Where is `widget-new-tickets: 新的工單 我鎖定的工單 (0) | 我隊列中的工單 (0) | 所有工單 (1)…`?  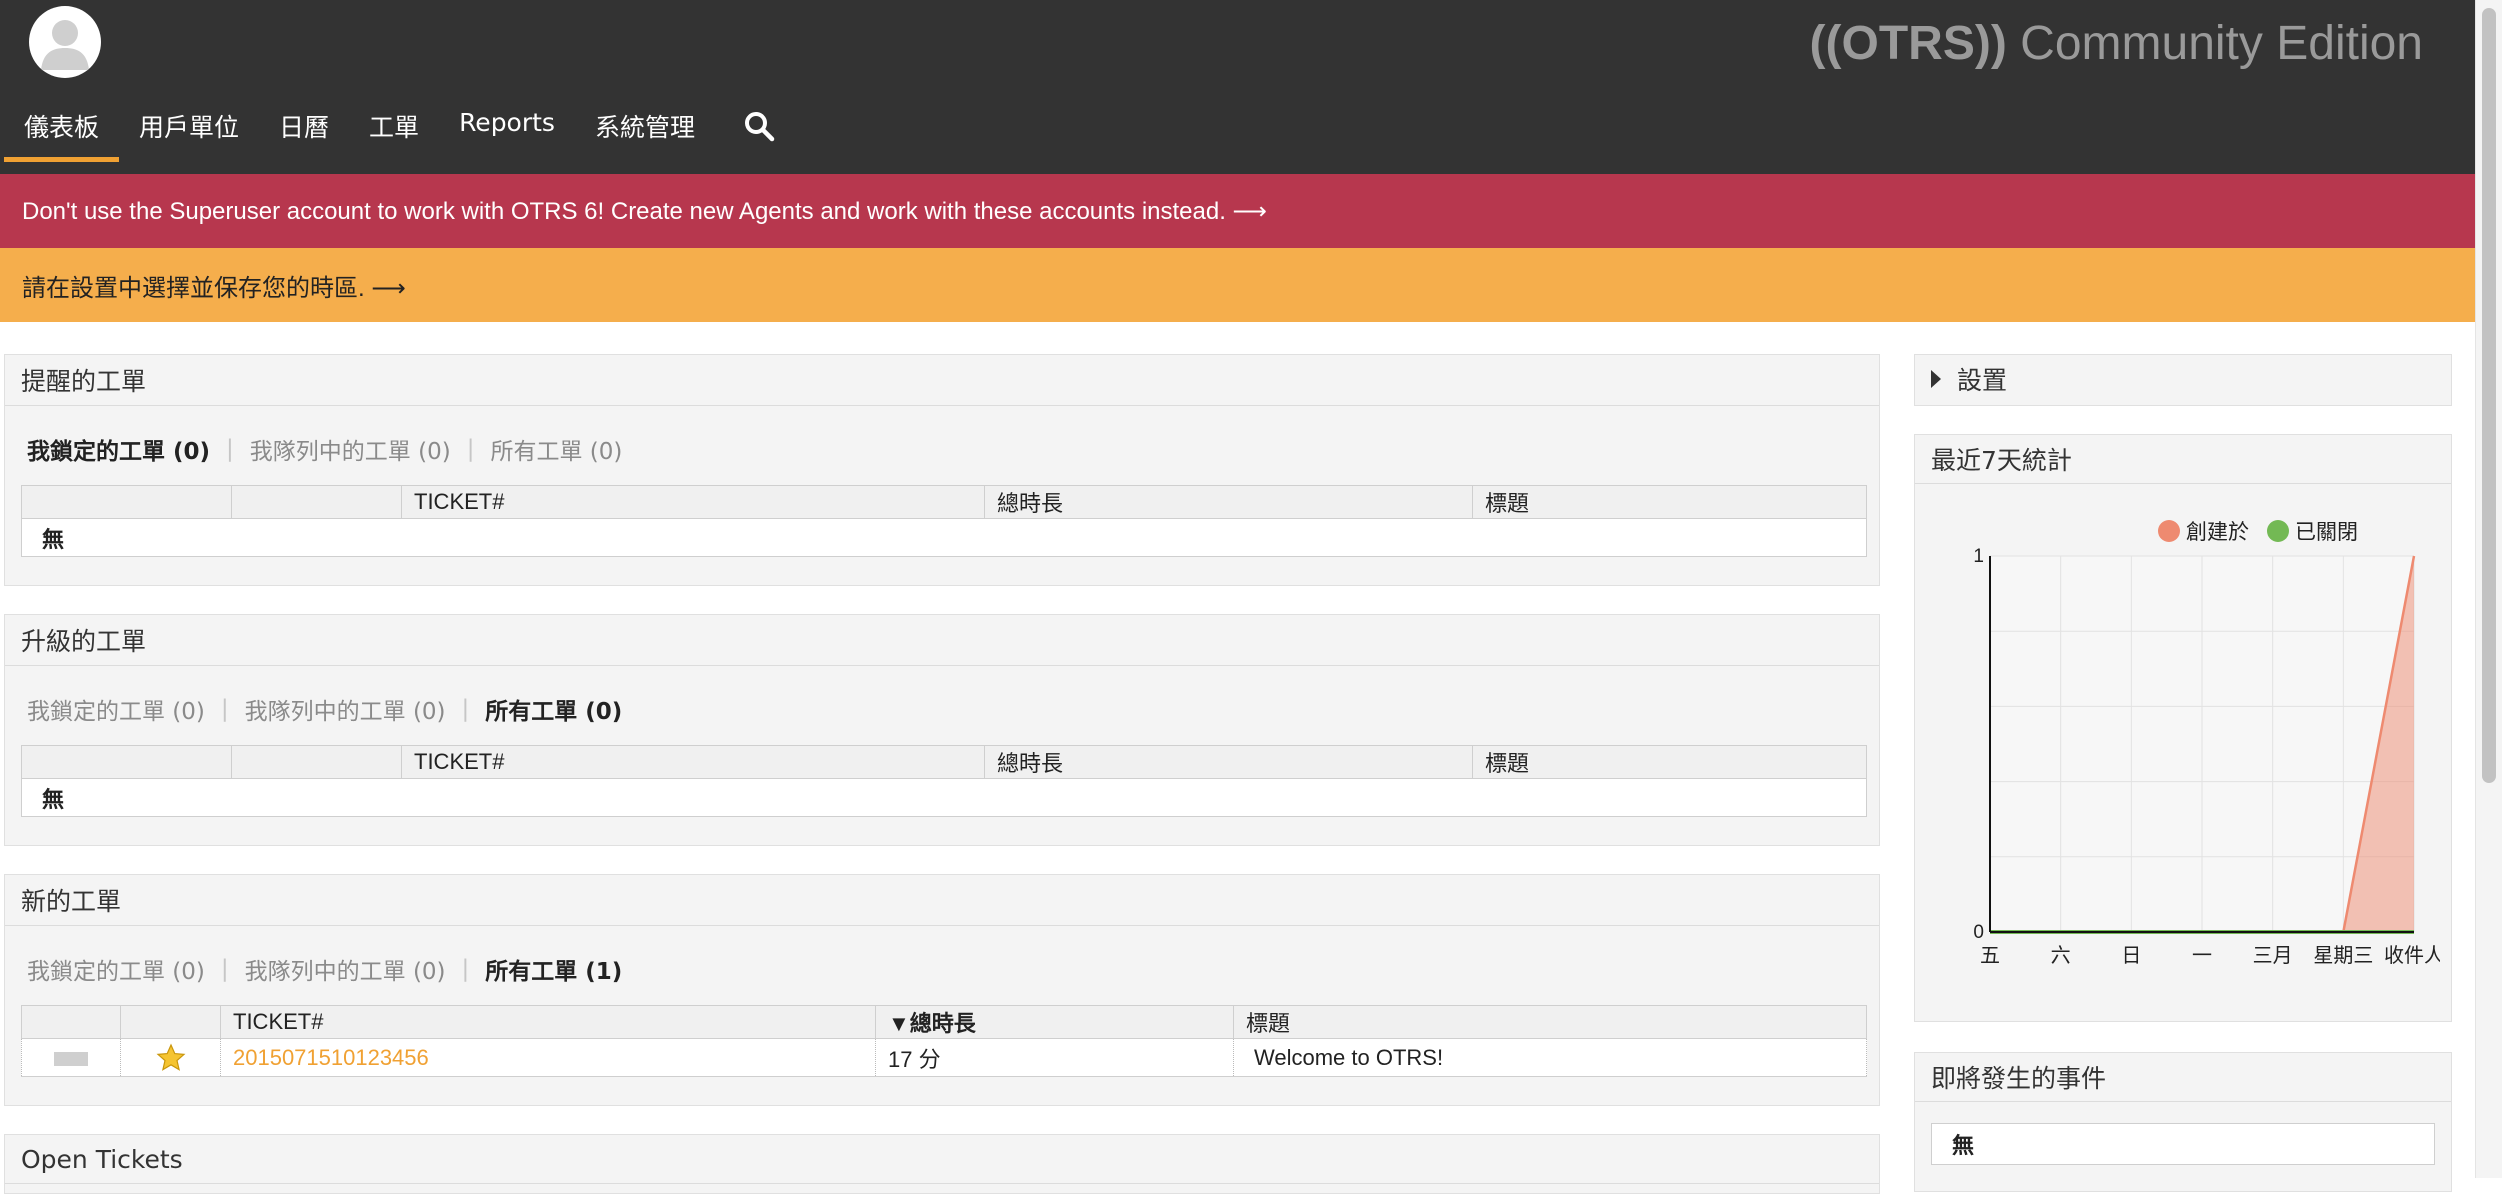 widget-new-tickets: 新的工單 我鎖定的工單 (0) | 我隊列中的工單 (0) | 所有工單 (1)… is located at coordinates (942, 990).